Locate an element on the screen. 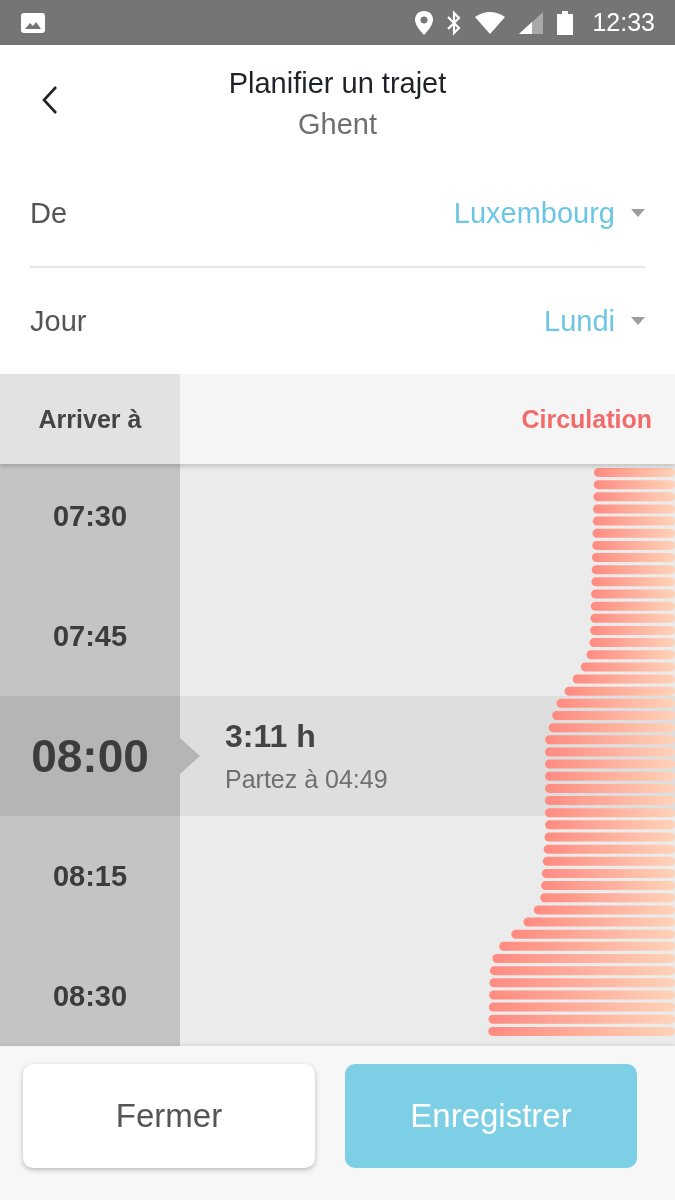  battery-icon is located at coordinates (565, 22).